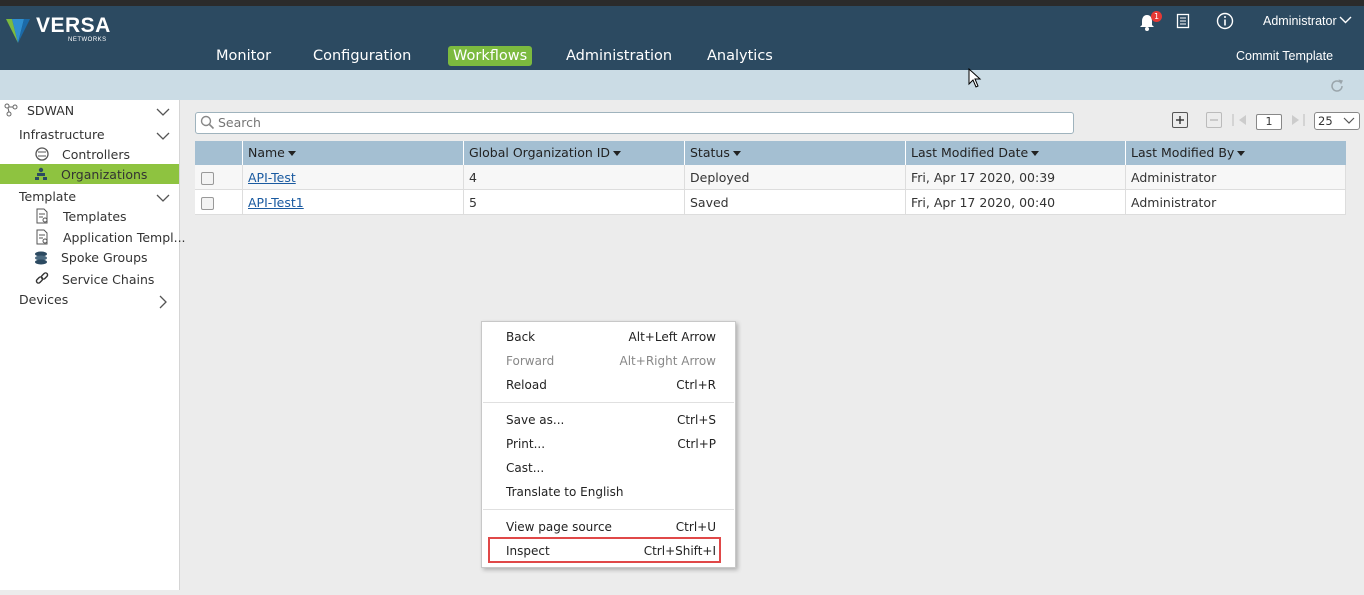 The image size is (1364, 595). Describe the element at coordinates (219, 153) in the screenshot. I see `select-all-header` at that location.